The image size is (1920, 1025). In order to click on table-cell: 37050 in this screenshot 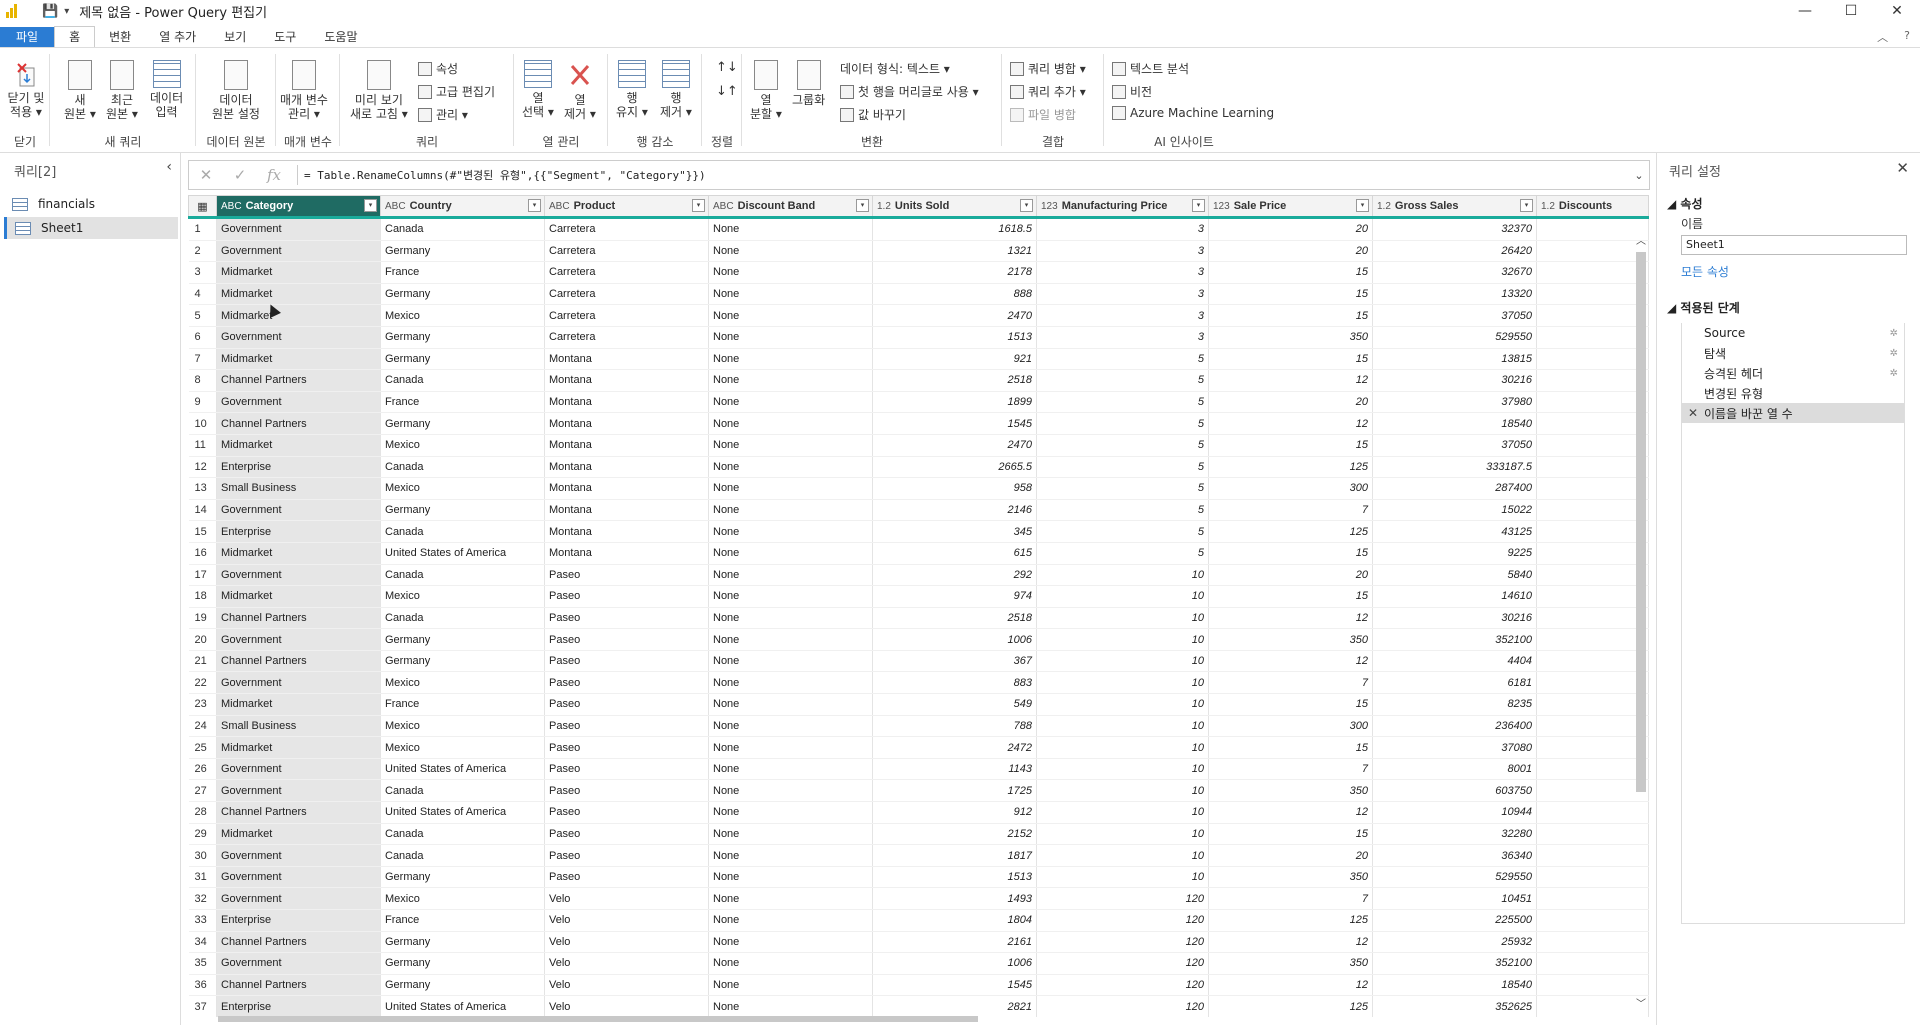, I will do `click(1454, 445)`.